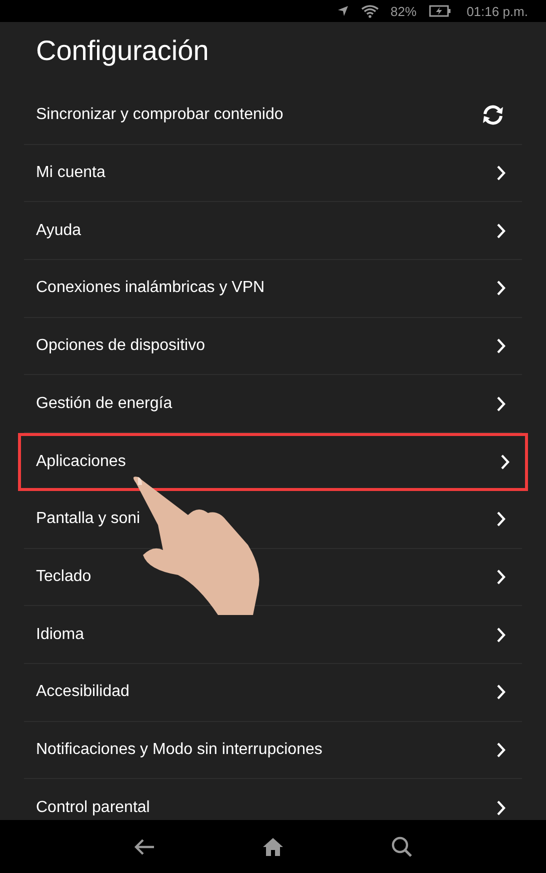  I want to click on settings-item: Gestión de energía, so click(273, 404).